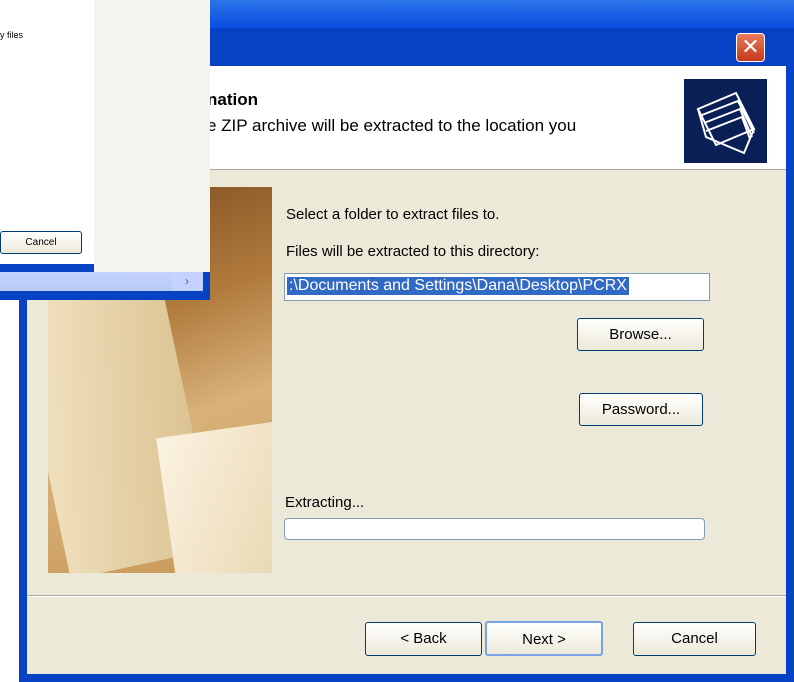 This screenshot has width=794, height=682. What do you see at coordinates (423, 639) in the screenshot?
I see `back-button: < Back` at bounding box center [423, 639].